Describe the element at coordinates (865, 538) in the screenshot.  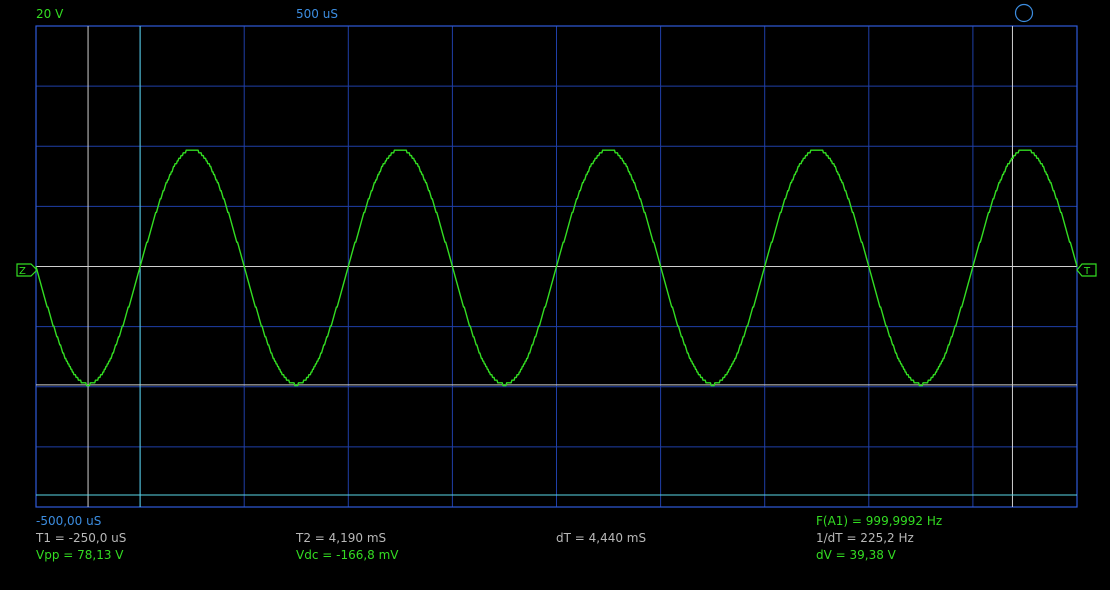
I see `inverse-dt-readout: 1/dT = 225,2 Hz` at that location.